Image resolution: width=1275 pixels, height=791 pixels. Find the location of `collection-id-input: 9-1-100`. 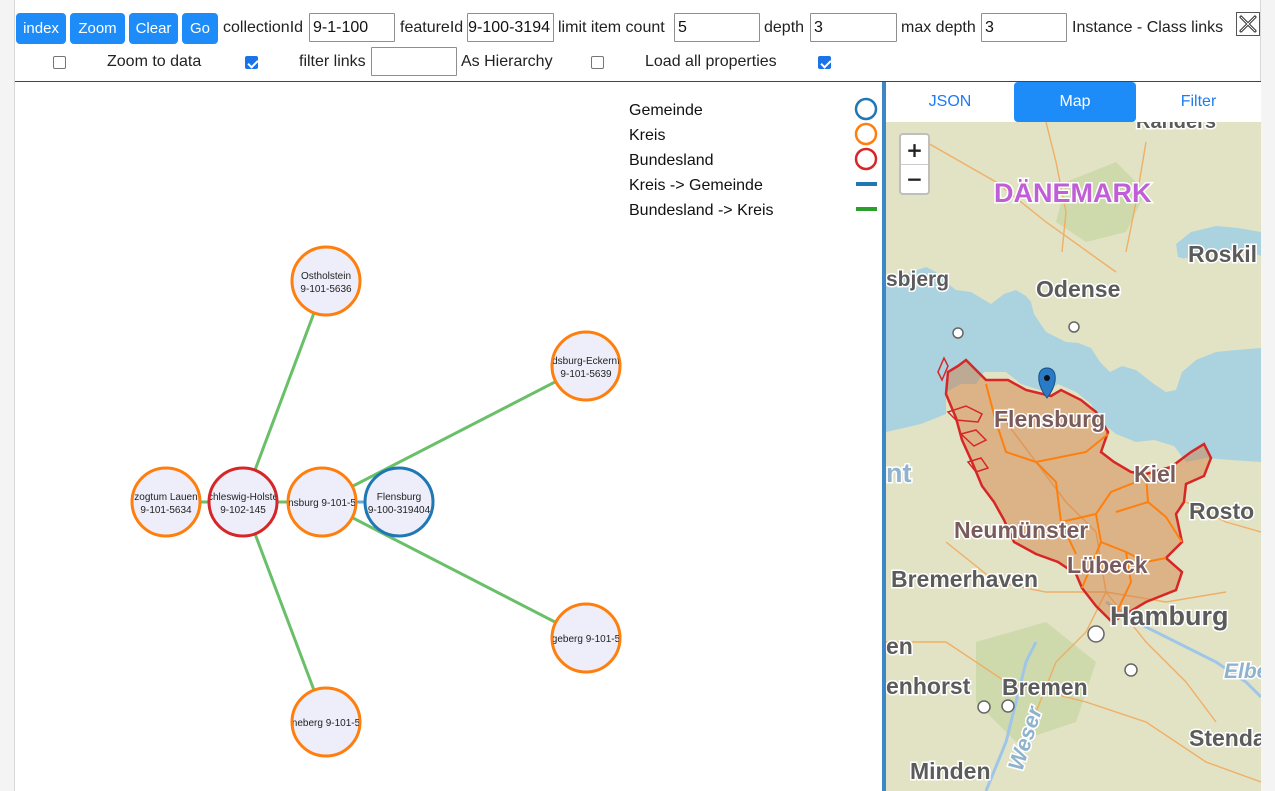

collection-id-input: 9-1-100 is located at coordinates (352, 27).